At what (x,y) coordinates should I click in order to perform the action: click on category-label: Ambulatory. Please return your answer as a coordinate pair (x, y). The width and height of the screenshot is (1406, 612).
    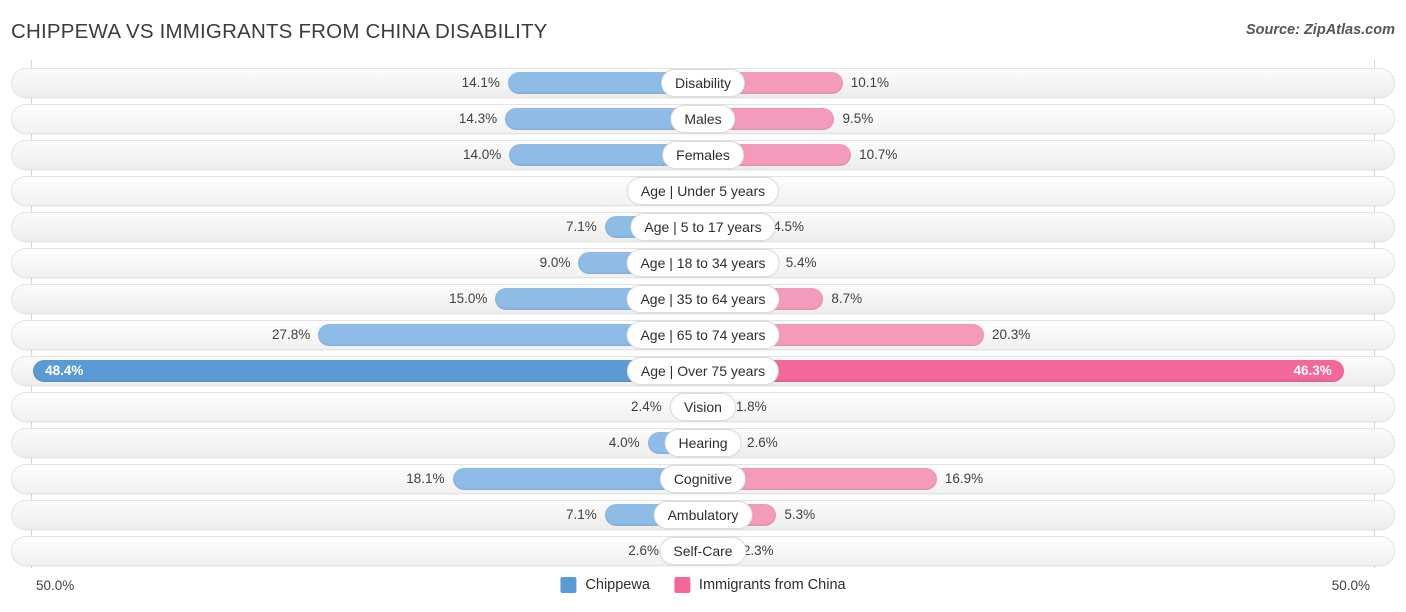
    Looking at the image, I should click on (703, 515).